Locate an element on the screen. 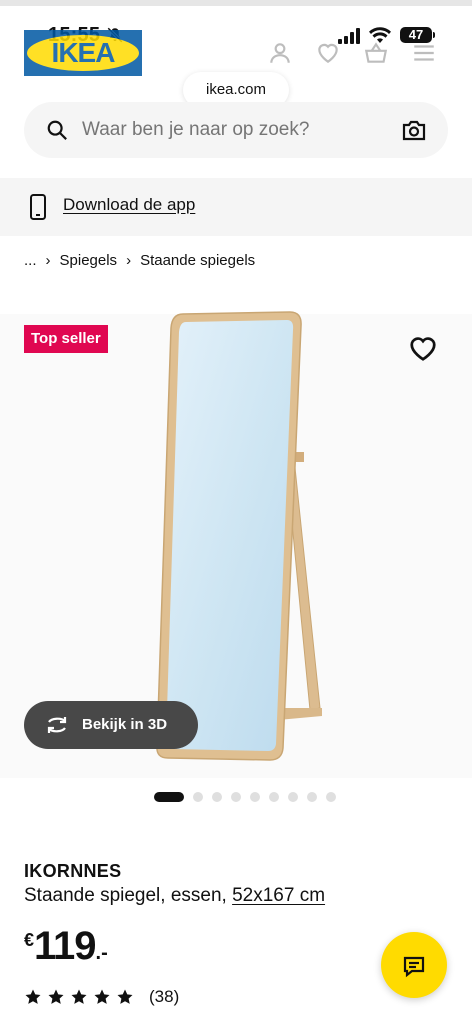 This screenshot has width=472, height=1024. favourite-heart-icon is located at coordinates (423, 348).